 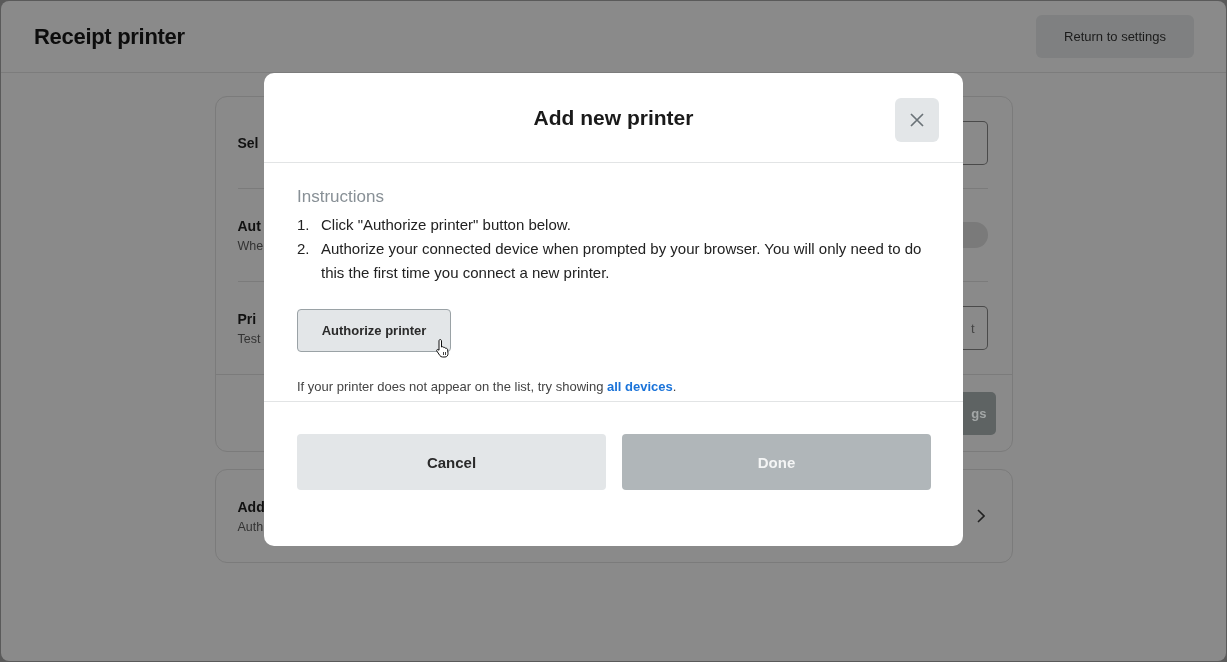 What do you see at coordinates (1115, 36) in the screenshot?
I see `return-button: Return to settings` at bounding box center [1115, 36].